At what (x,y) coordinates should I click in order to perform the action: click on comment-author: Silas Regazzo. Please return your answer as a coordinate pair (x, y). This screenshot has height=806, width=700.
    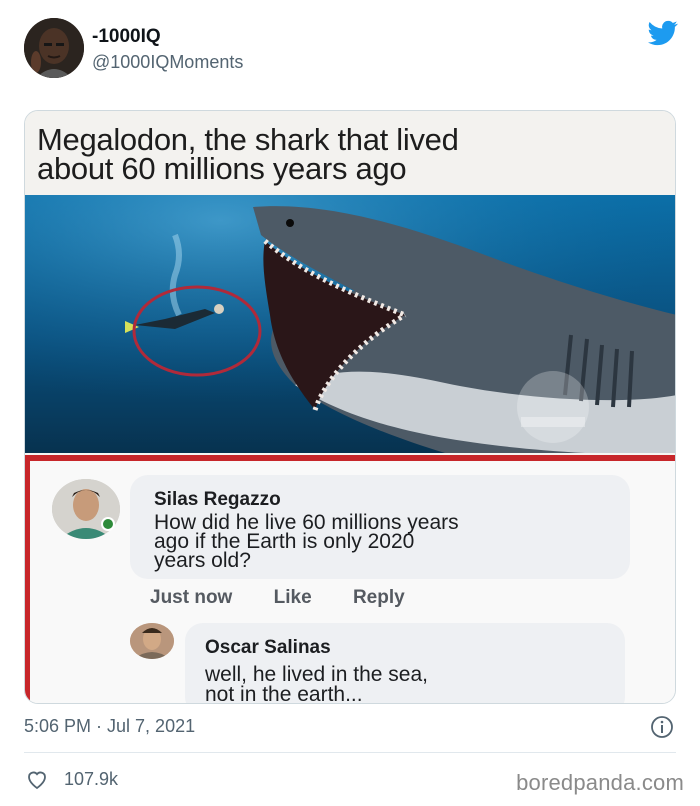
    Looking at the image, I should click on (217, 499).